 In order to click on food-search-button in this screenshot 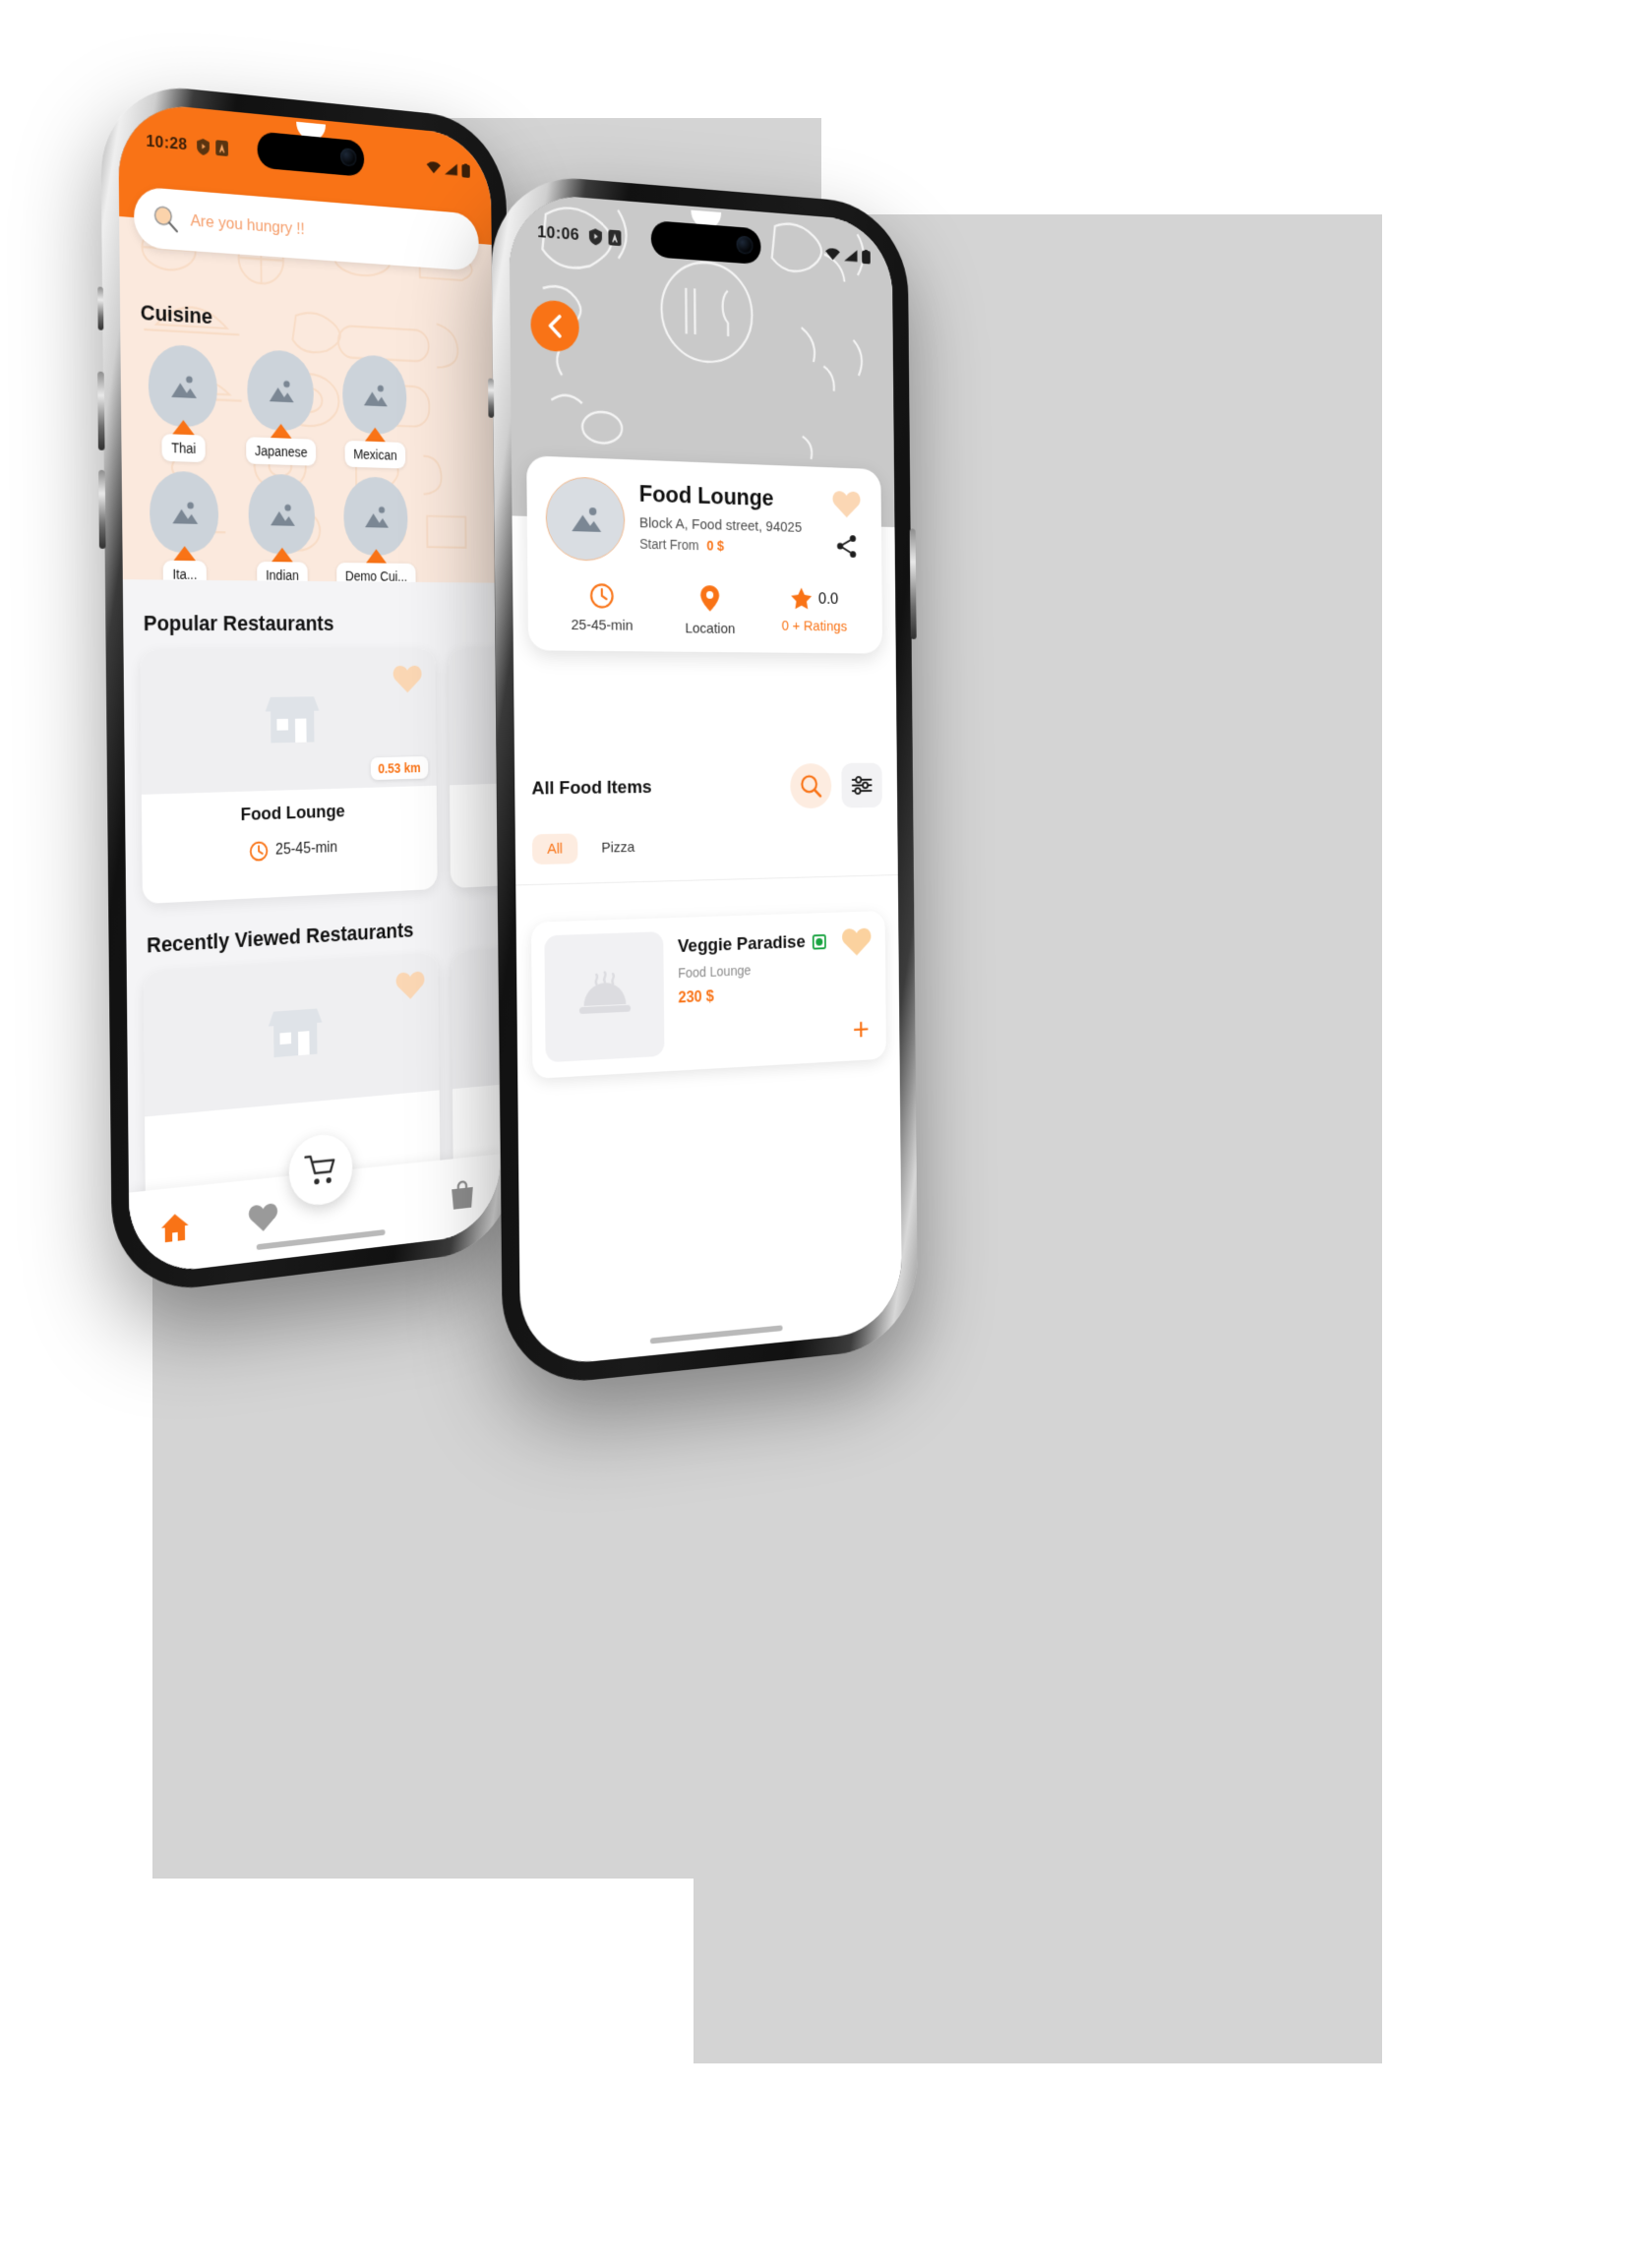, I will do `click(811, 786)`.